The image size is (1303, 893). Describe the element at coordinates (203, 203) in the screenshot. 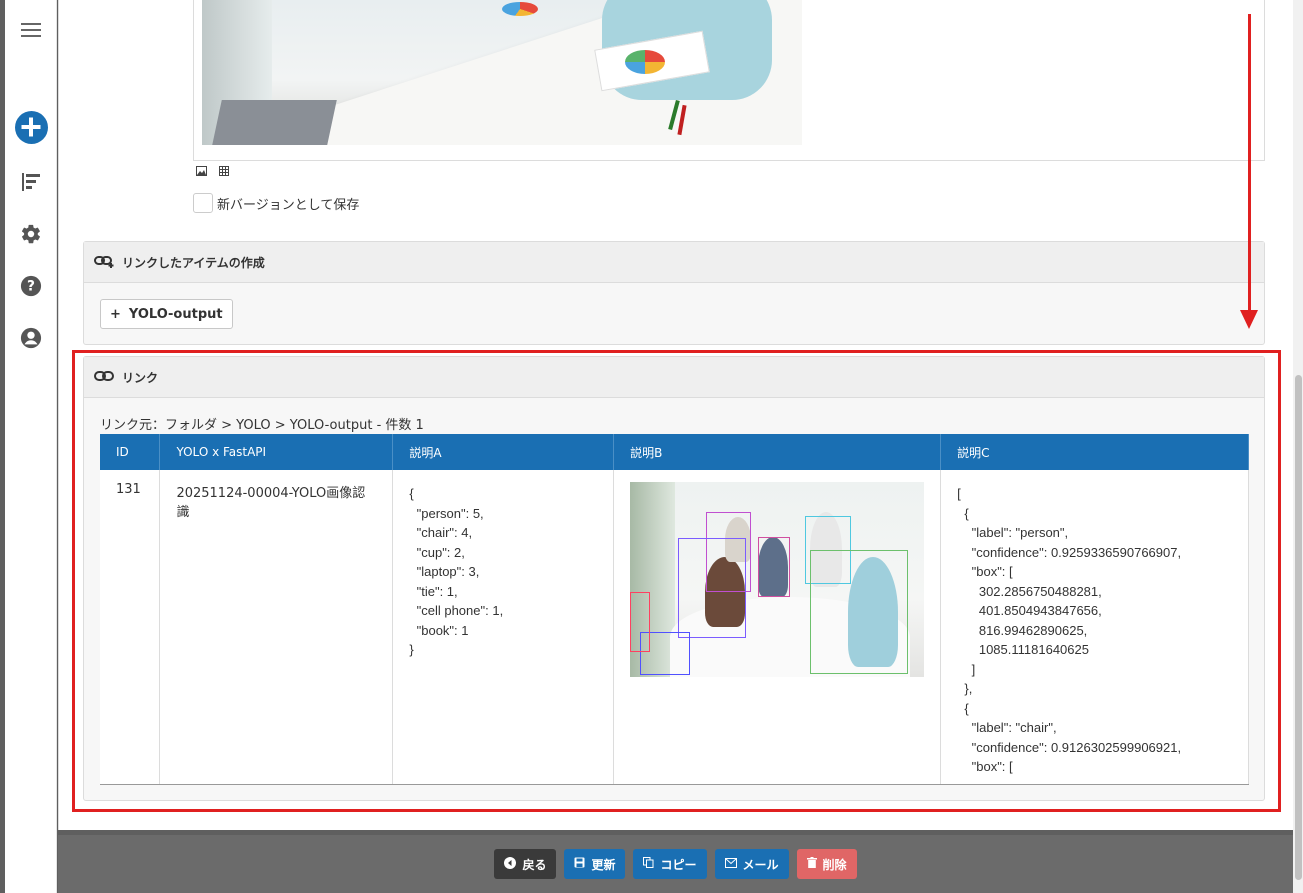

I see `save-as-new-version-checkbox` at that location.